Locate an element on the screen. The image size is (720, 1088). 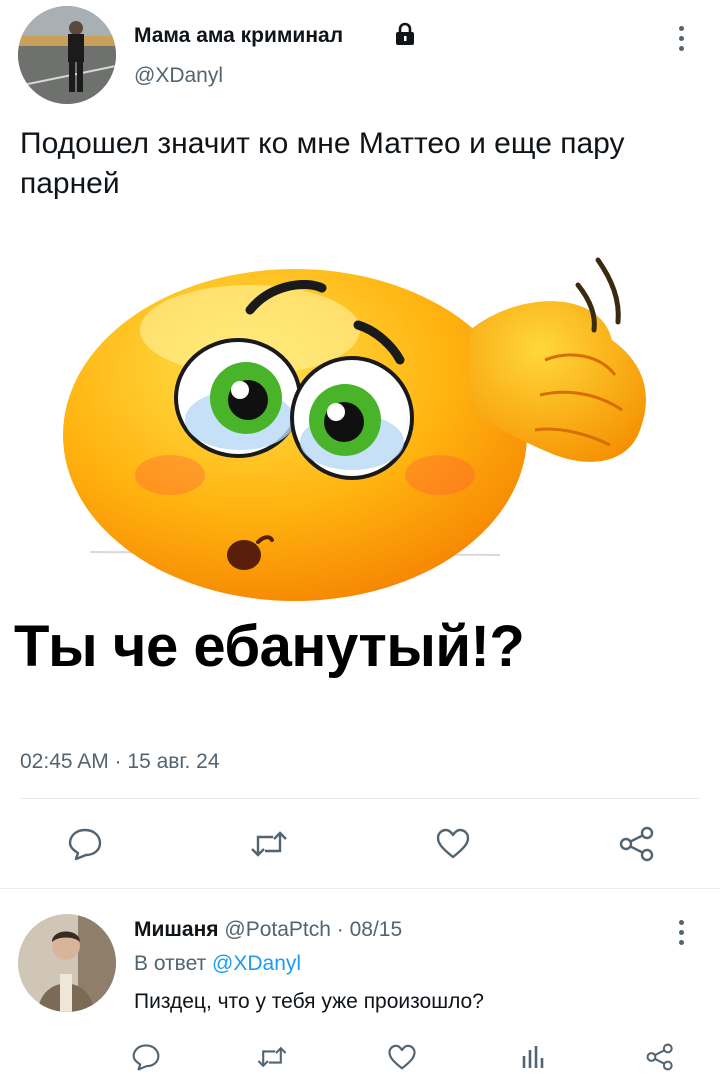
reply-more-options-icon is located at coordinates (681, 932).